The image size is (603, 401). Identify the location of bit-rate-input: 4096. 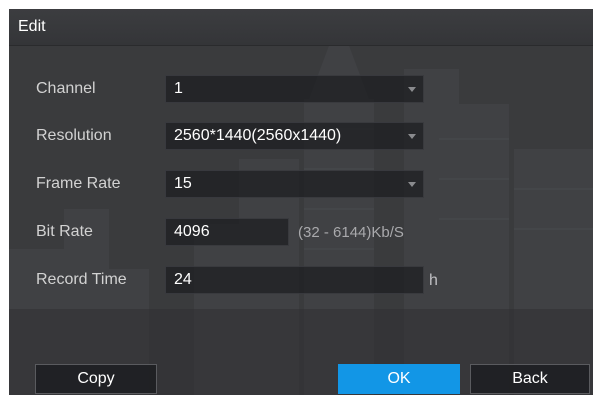
(227, 232).